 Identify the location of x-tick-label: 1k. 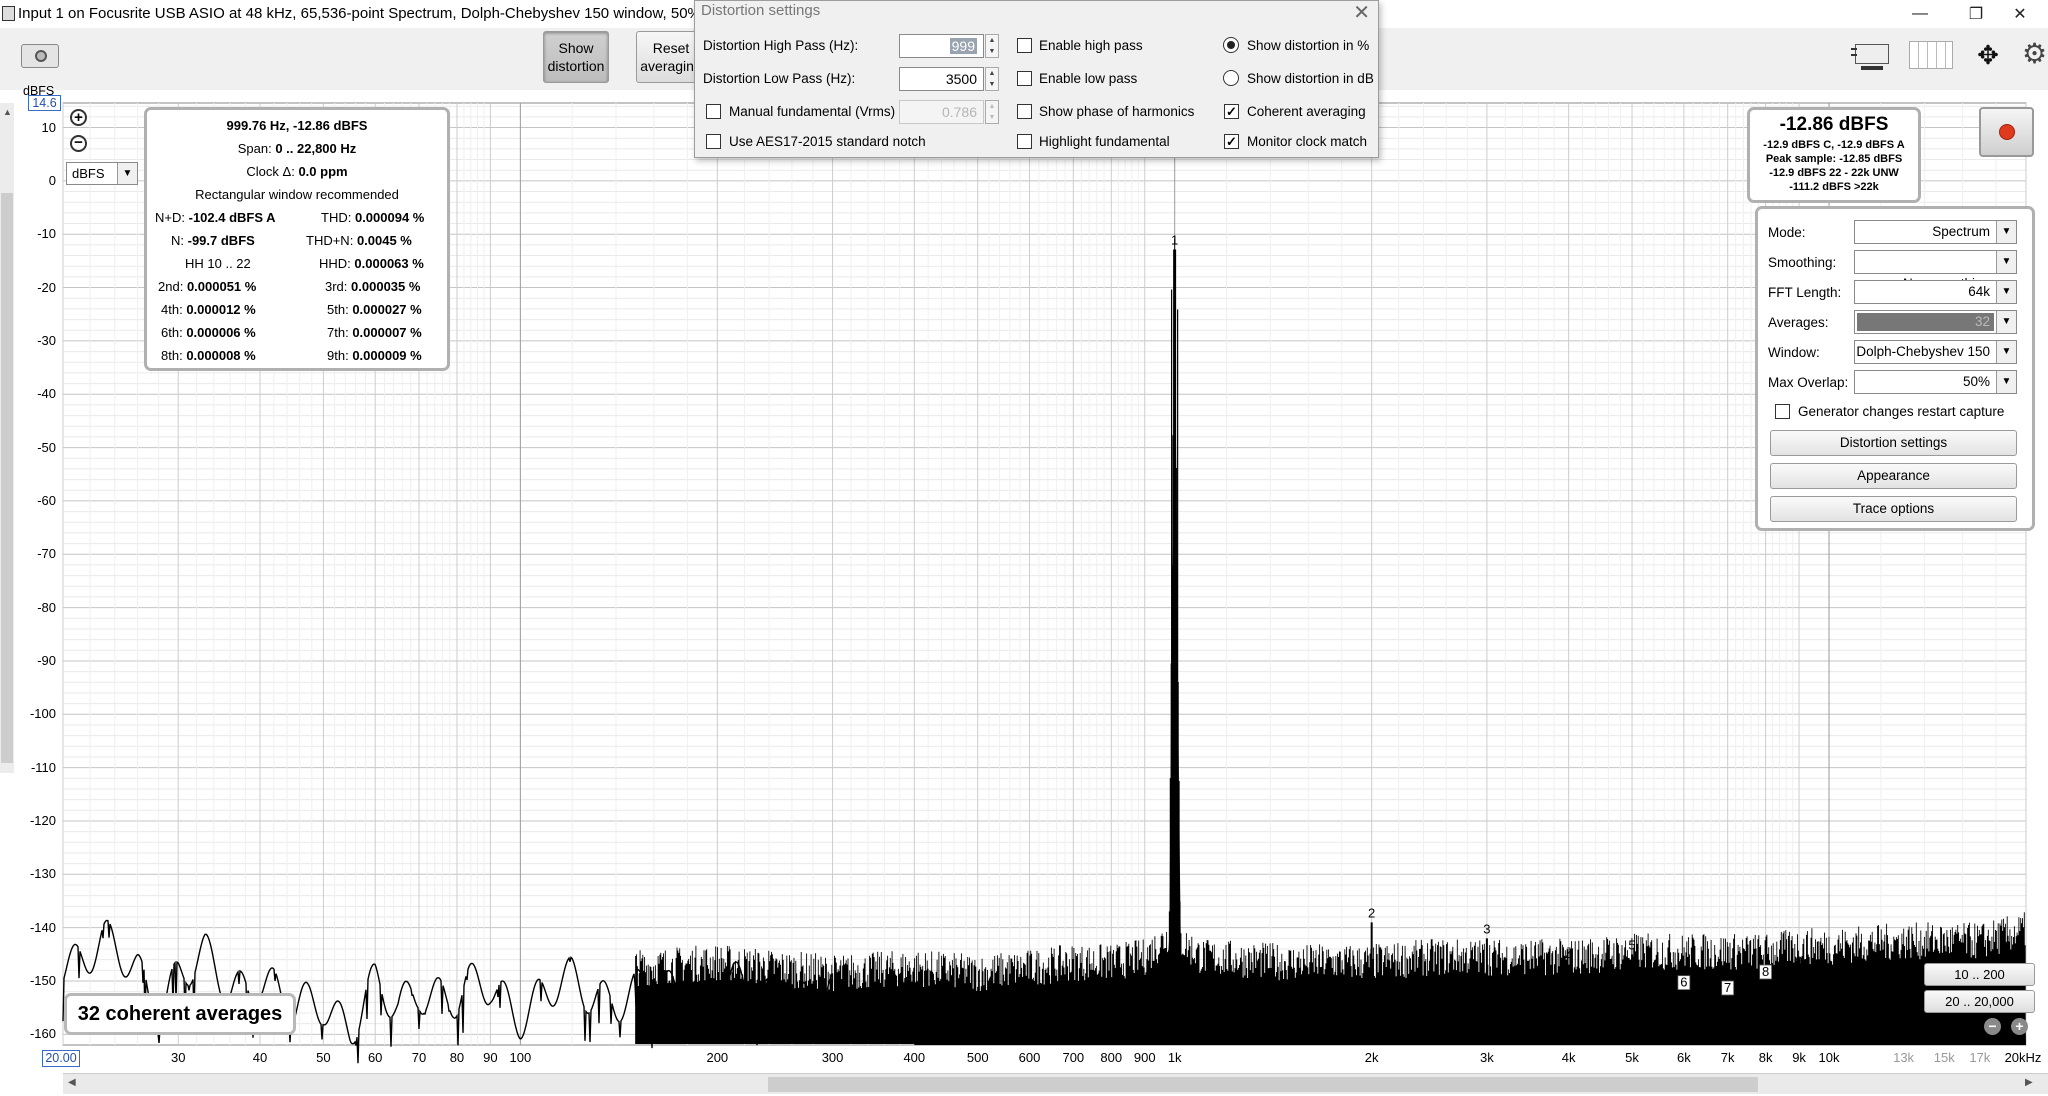
(1174, 1057).